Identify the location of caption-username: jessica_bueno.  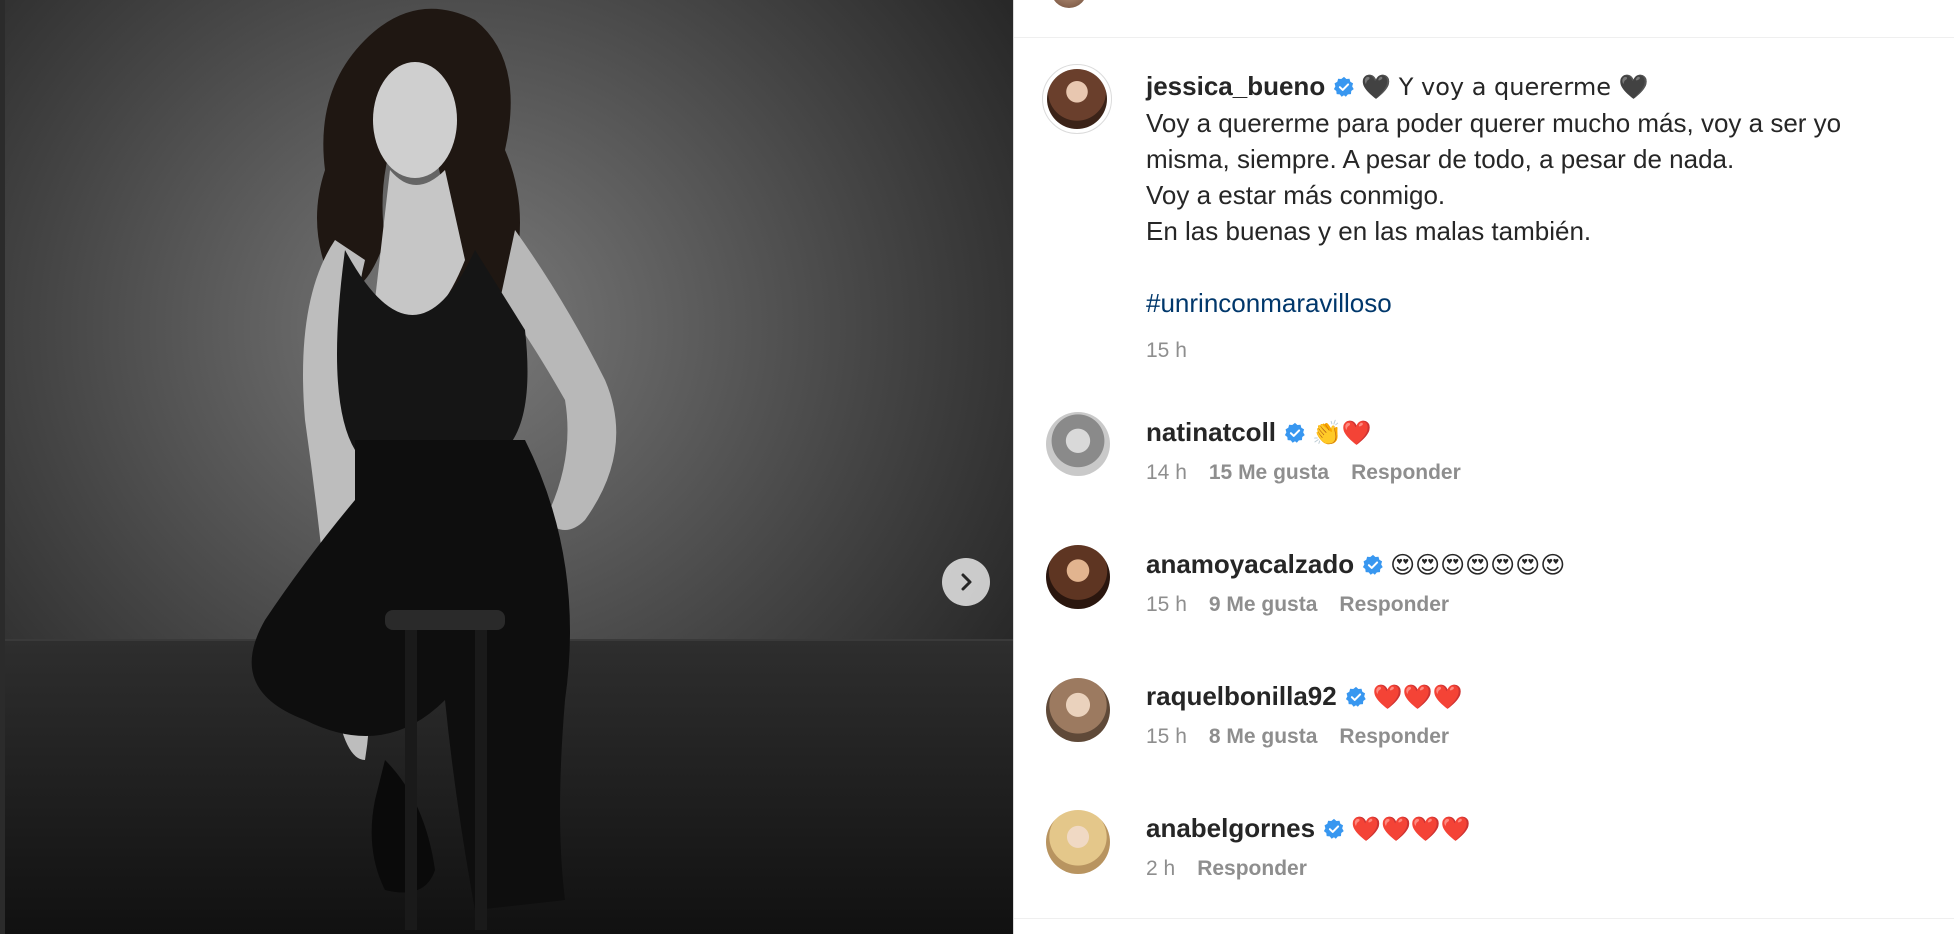
(1235, 86).